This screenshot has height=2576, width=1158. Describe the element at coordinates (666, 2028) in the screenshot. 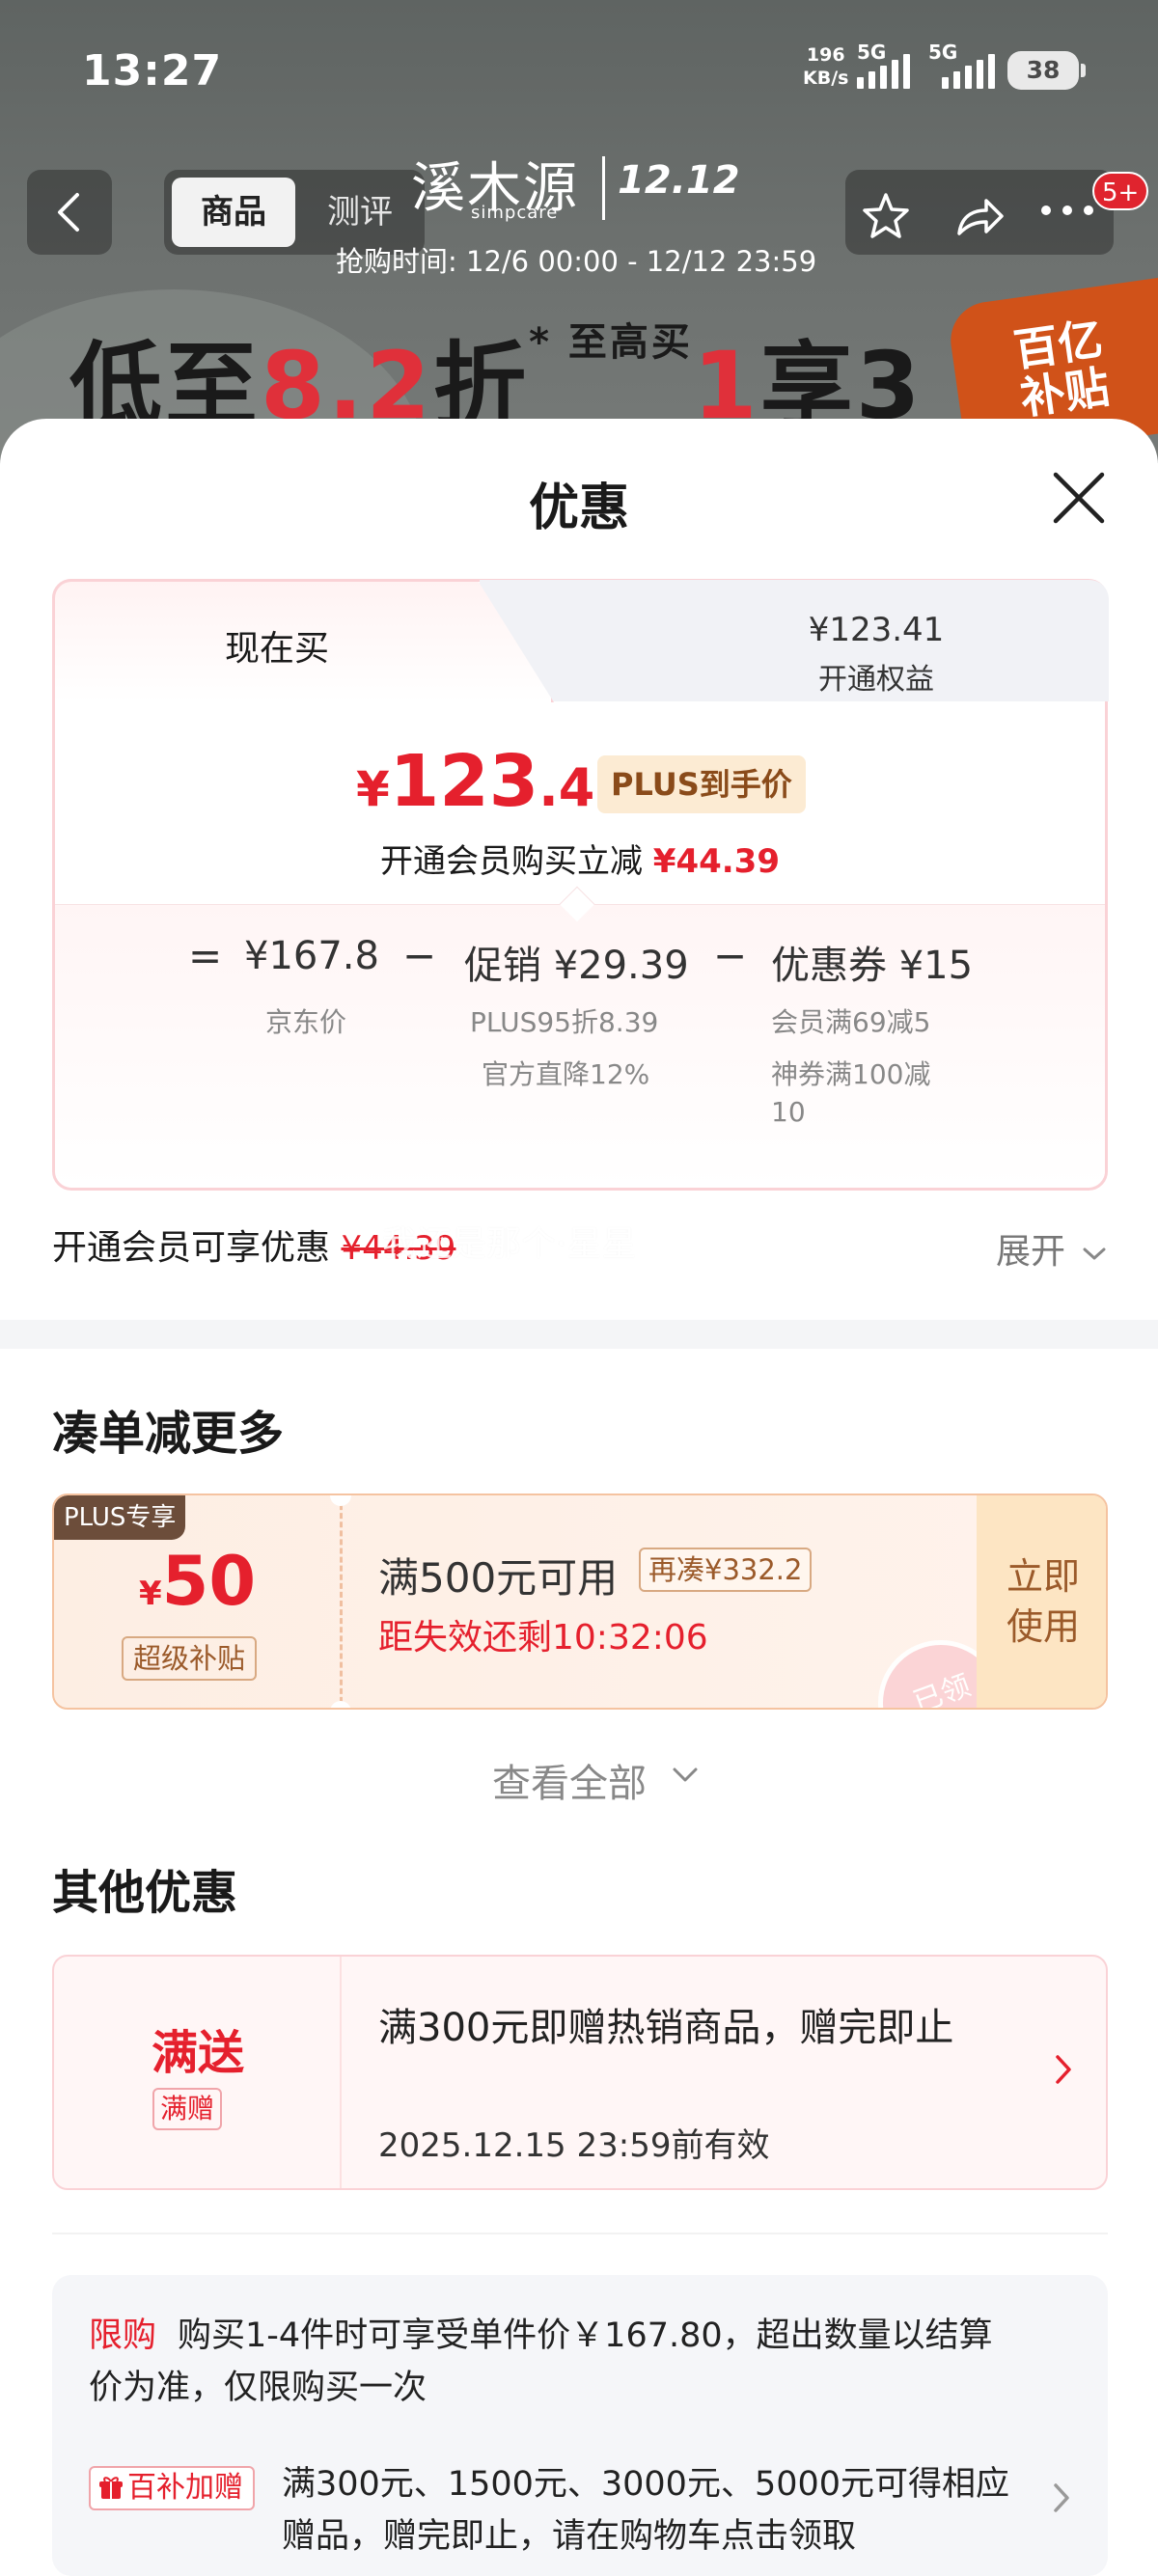

I see `gift-description: 满300元即赠热销商品，赠完即止` at that location.